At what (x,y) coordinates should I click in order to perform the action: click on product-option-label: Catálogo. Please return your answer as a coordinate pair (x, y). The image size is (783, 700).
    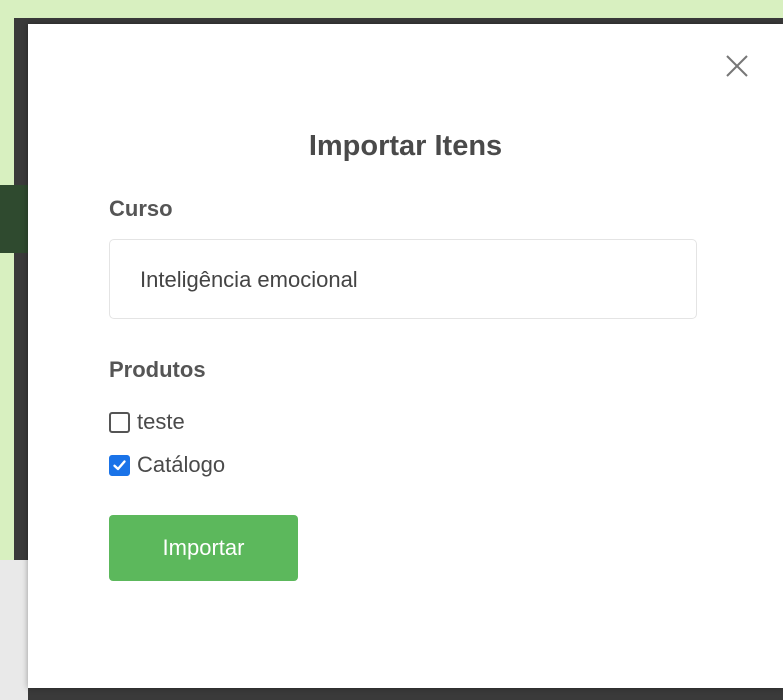
    Looking at the image, I should click on (181, 464).